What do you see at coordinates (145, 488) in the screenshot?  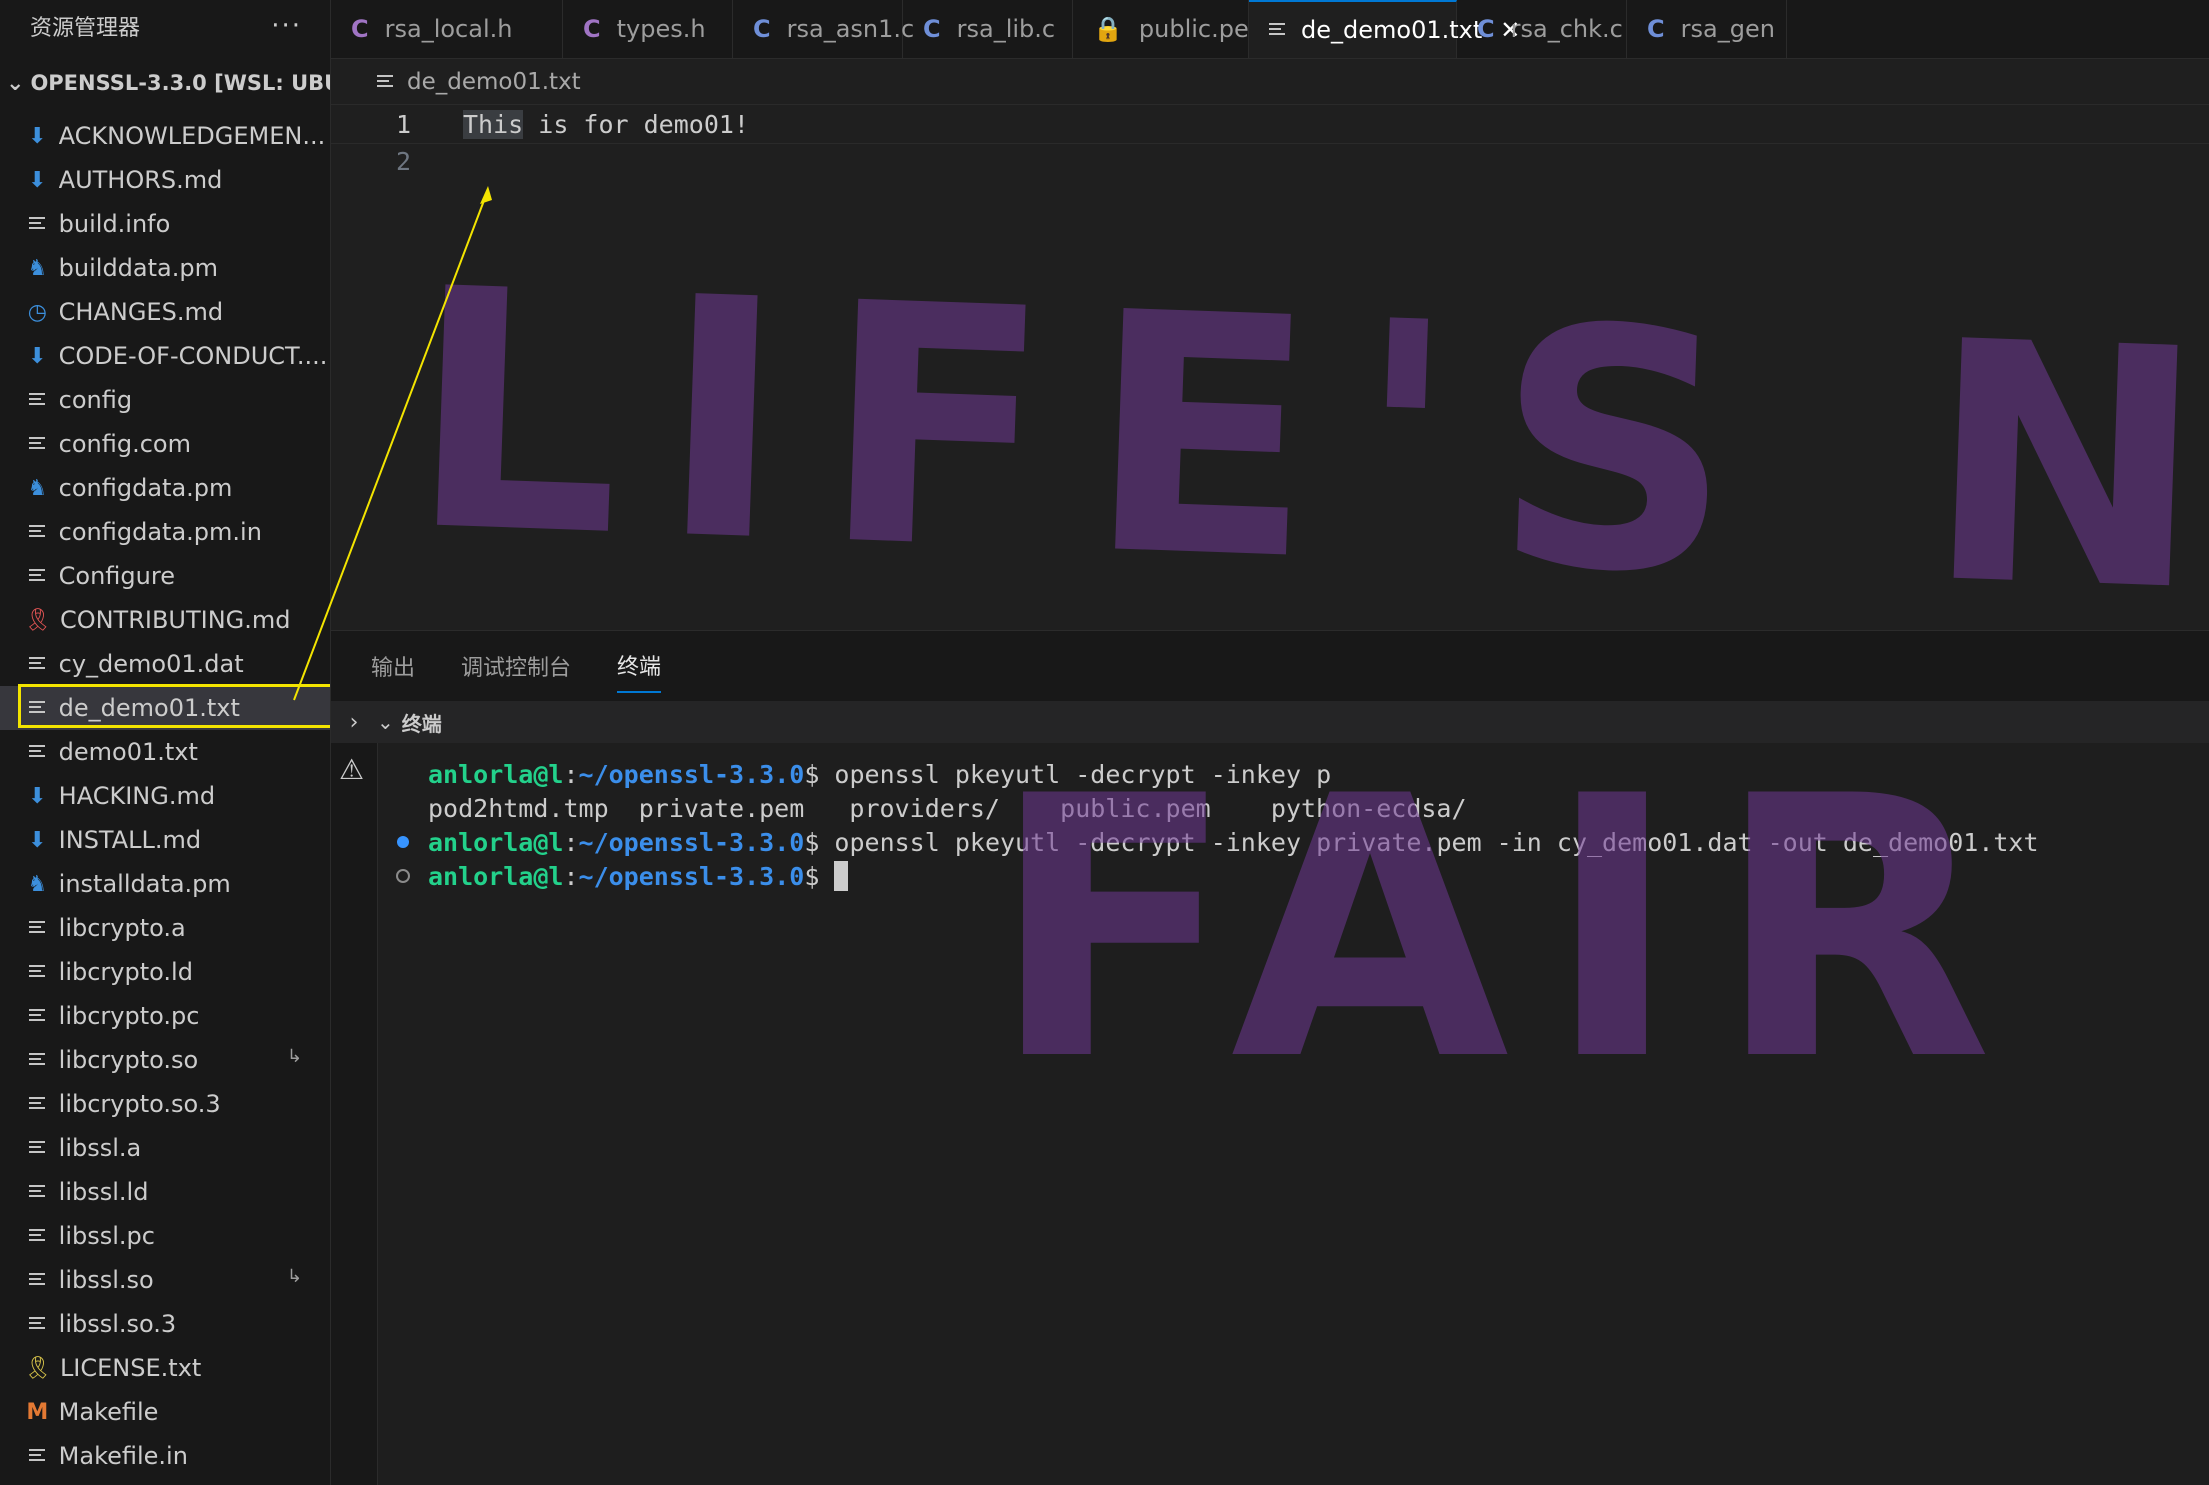 I see `file-name: configdata.pm` at bounding box center [145, 488].